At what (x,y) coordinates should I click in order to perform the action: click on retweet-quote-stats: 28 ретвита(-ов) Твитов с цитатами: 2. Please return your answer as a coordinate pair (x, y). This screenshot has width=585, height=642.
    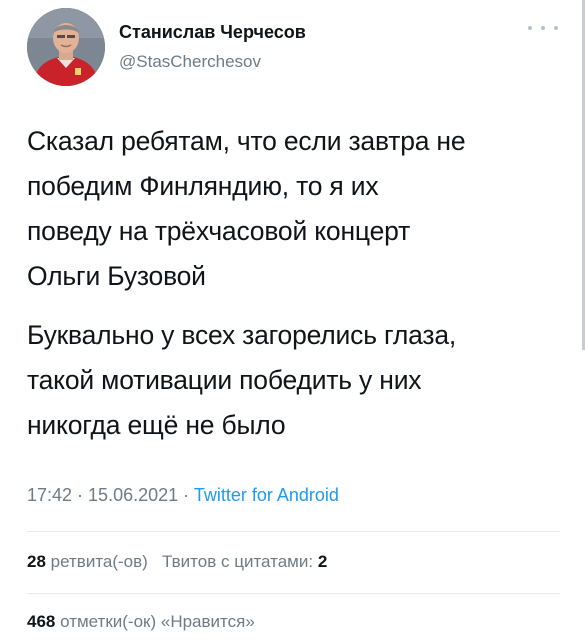
    Looking at the image, I should click on (177, 562).